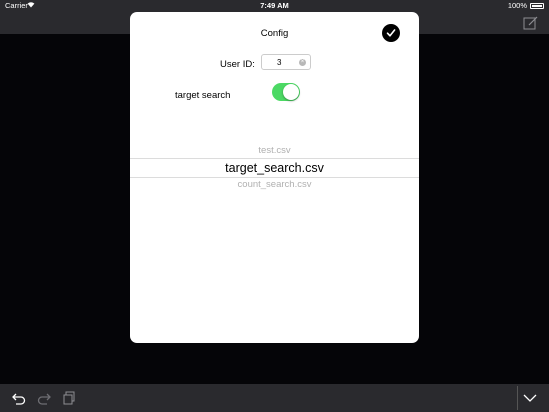 The width and height of the screenshot is (549, 412). I want to click on picker-option-selected: target_search.csv, so click(274, 168).